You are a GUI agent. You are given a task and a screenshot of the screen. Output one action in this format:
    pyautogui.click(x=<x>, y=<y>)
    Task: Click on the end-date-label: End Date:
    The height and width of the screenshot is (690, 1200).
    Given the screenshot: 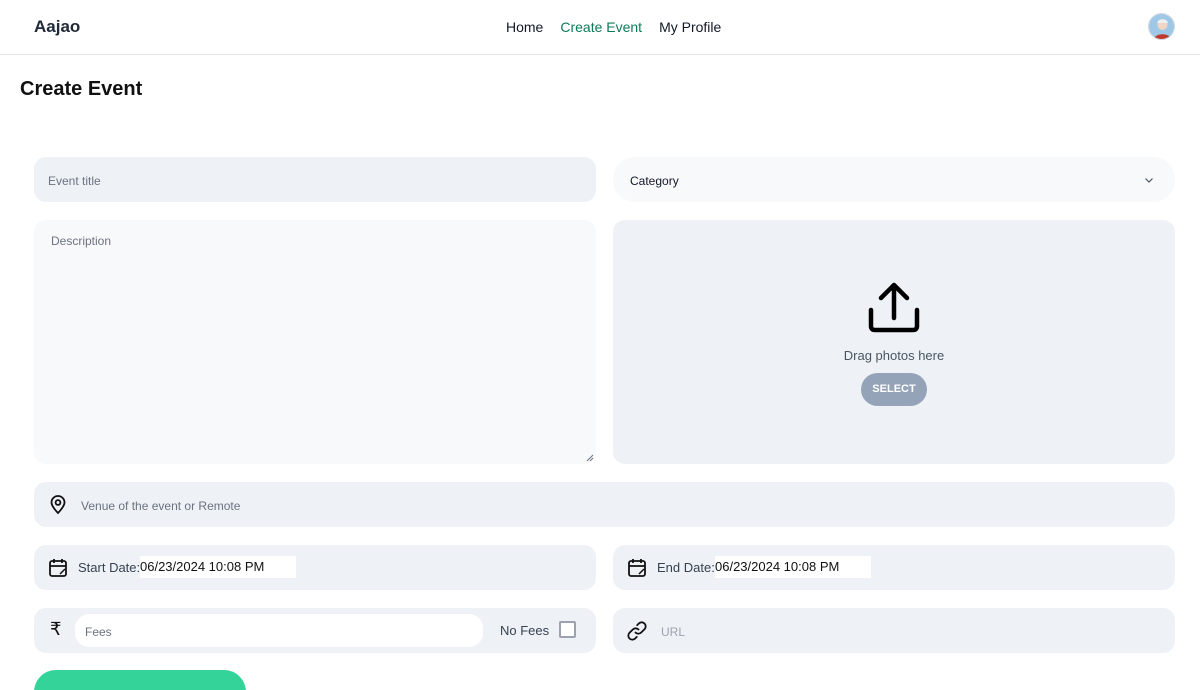 What is the action you would take?
    pyautogui.click(x=686, y=567)
    